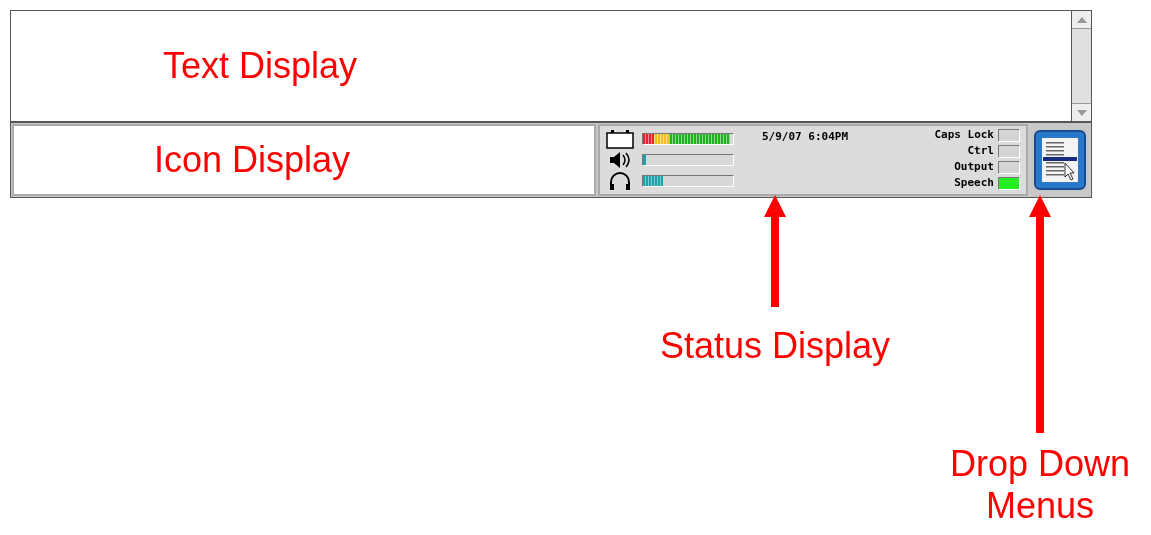 The height and width of the screenshot is (535, 1151). I want to click on indicator-label: Caps Lock, so click(964, 135).